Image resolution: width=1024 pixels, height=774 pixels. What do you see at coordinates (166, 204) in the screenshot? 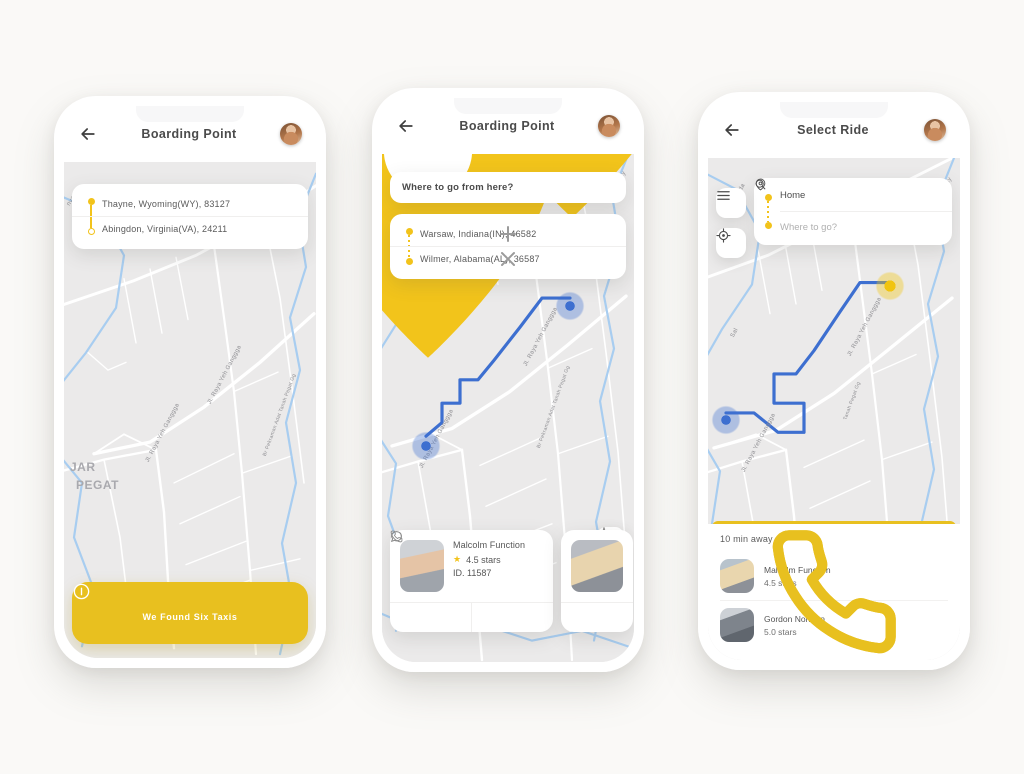
I see `address-text: Thayne, Wyoming(WY), 83127` at bounding box center [166, 204].